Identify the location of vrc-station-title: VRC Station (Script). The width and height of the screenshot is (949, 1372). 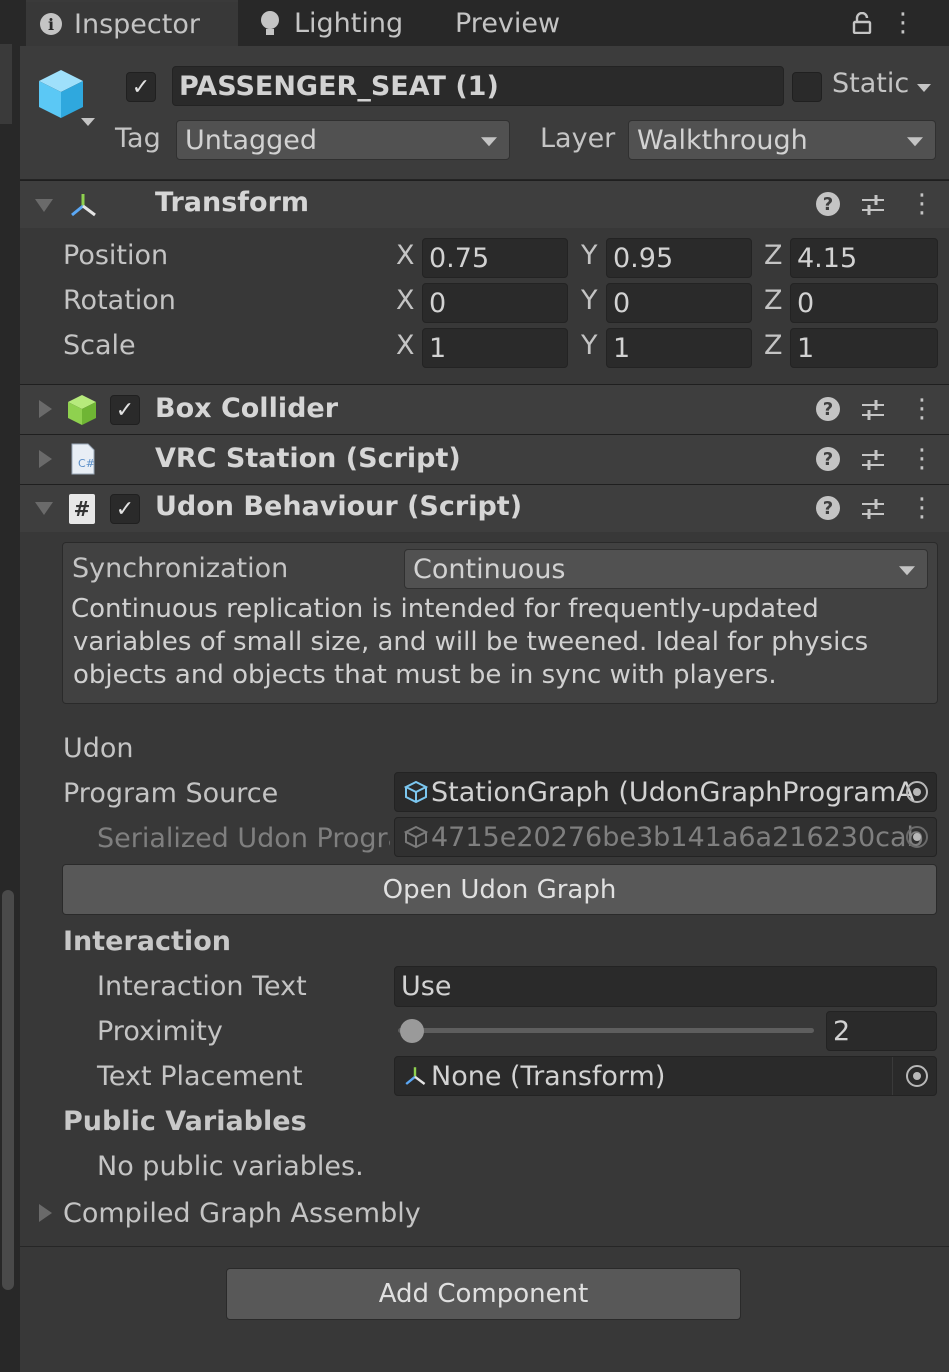
(308, 458).